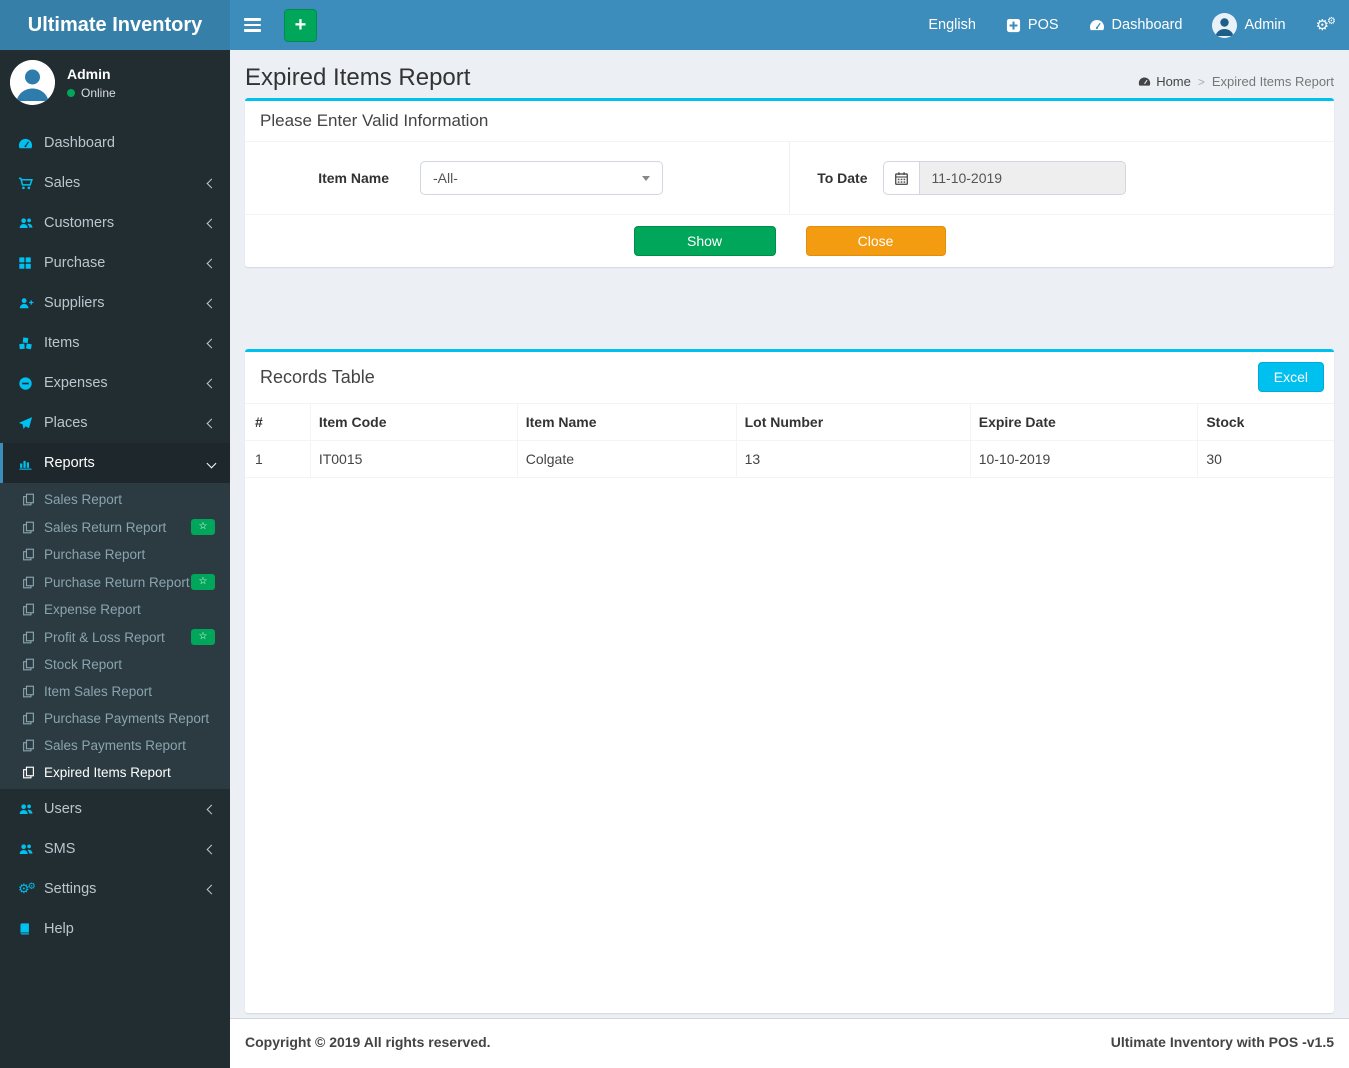  I want to click on paper-plane-icon, so click(31, 423).